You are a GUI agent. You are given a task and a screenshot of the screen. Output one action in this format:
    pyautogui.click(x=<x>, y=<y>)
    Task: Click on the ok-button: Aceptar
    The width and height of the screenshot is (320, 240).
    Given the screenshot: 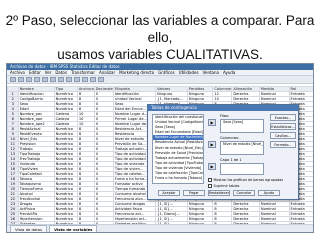 What is the action you would take?
    pyautogui.click(x=169, y=193)
    